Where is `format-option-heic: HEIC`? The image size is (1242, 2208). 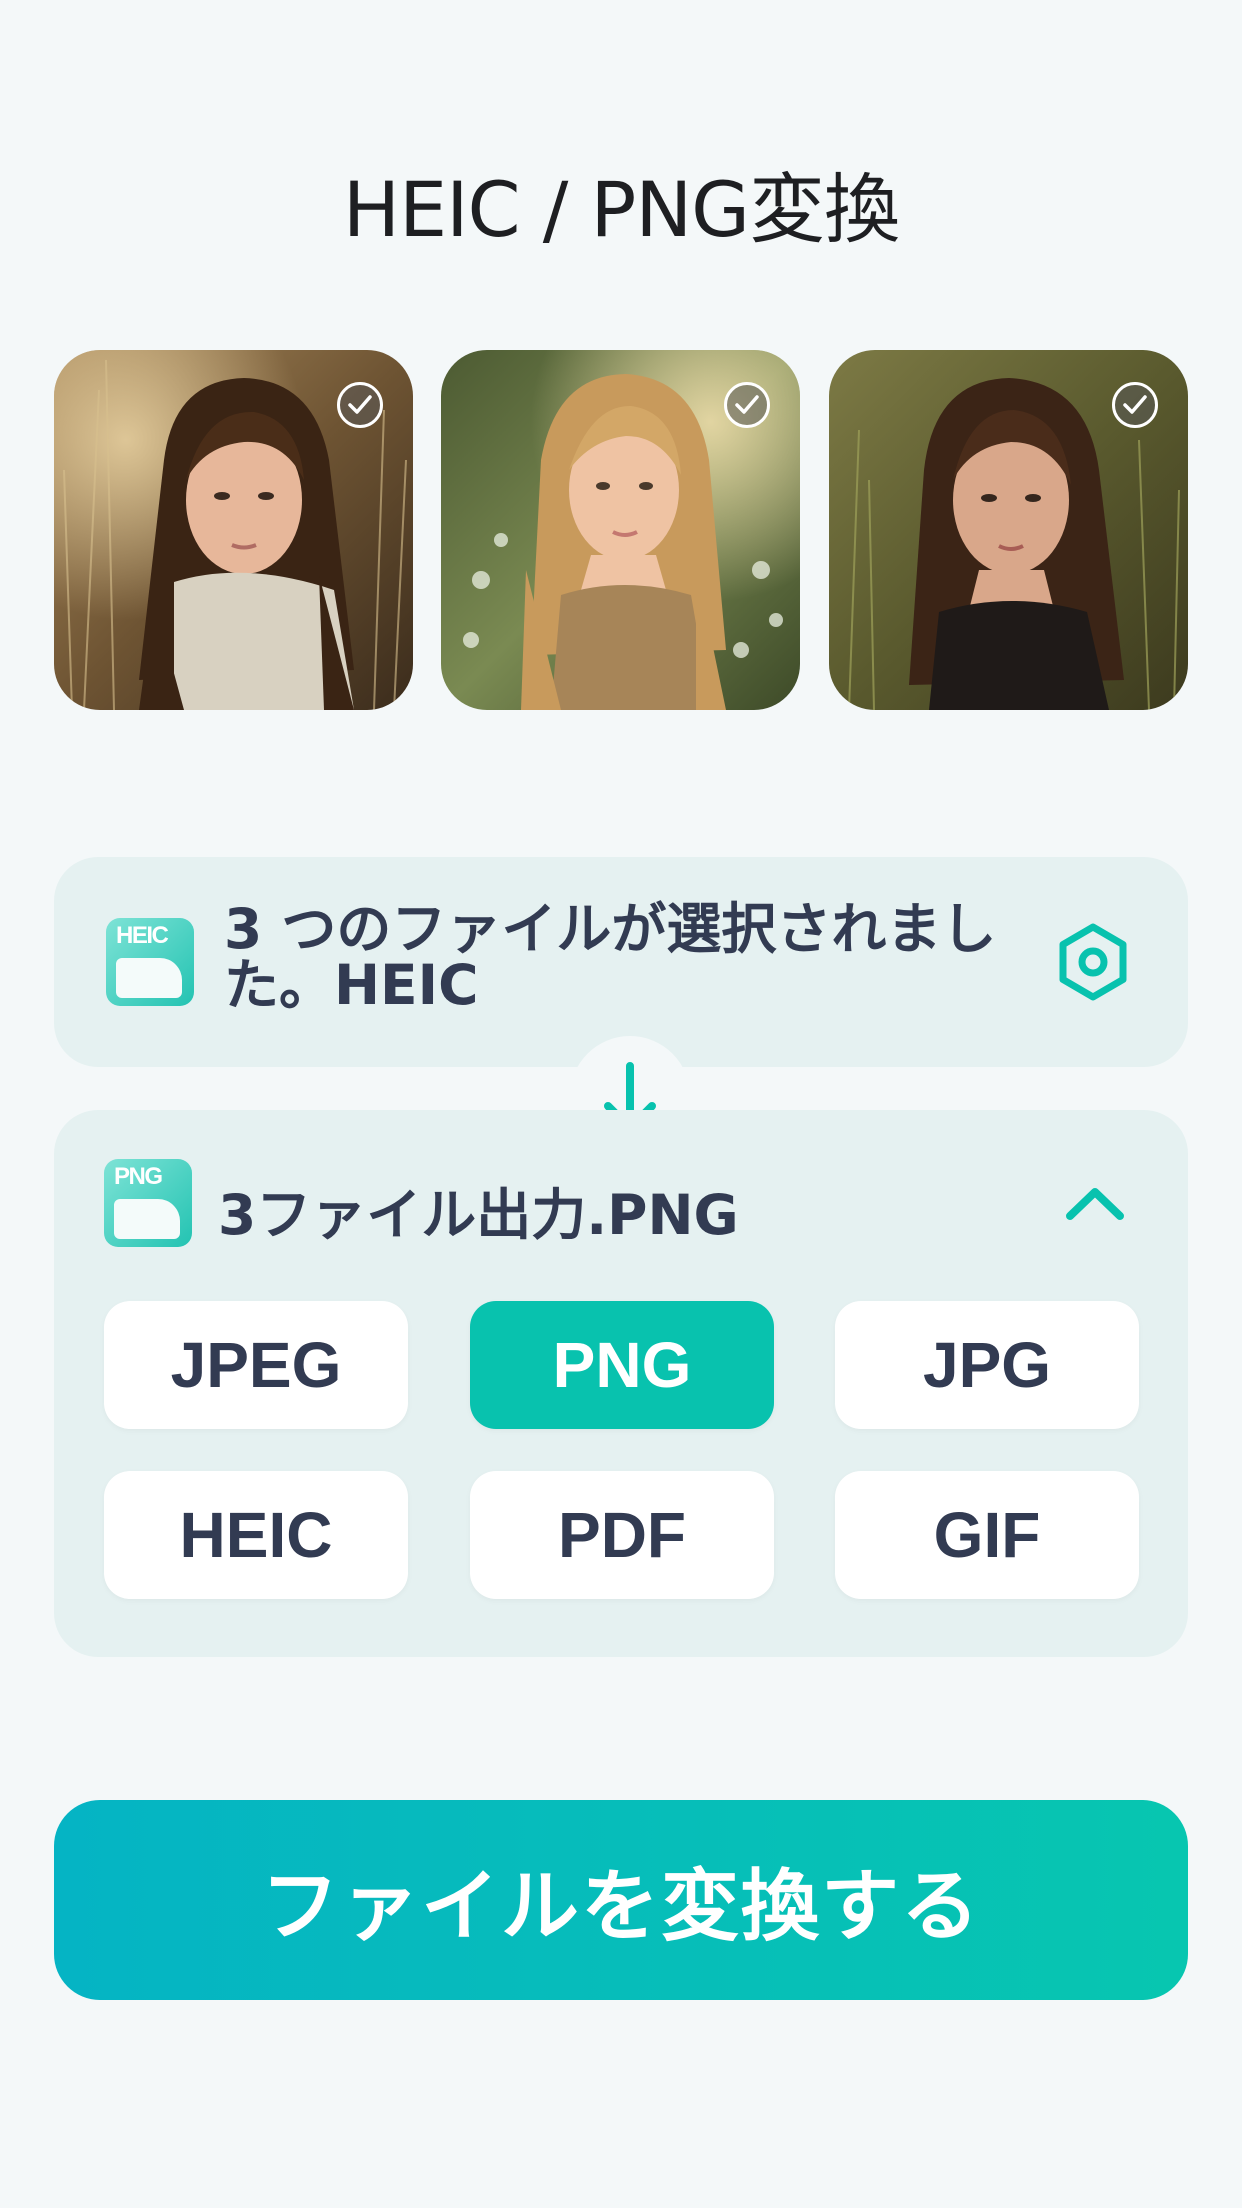 format-option-heic: HEIC is located at coordinates (256, 1535).